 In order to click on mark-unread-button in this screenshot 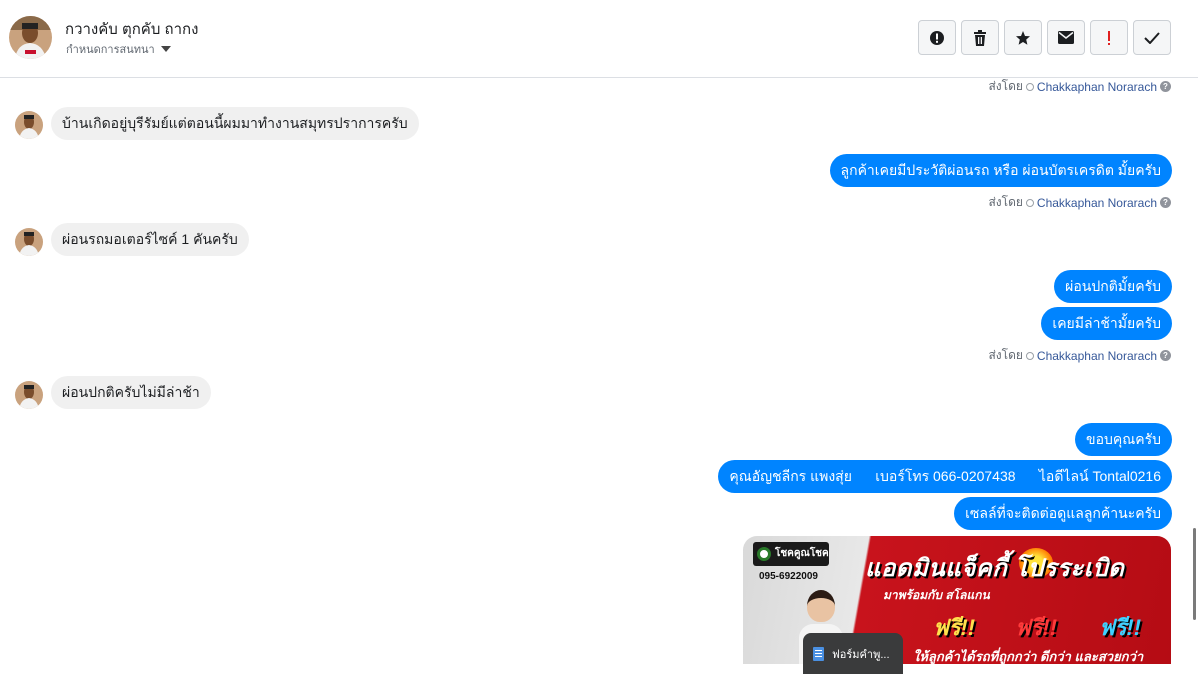, I will do `click(1066, 37)`.